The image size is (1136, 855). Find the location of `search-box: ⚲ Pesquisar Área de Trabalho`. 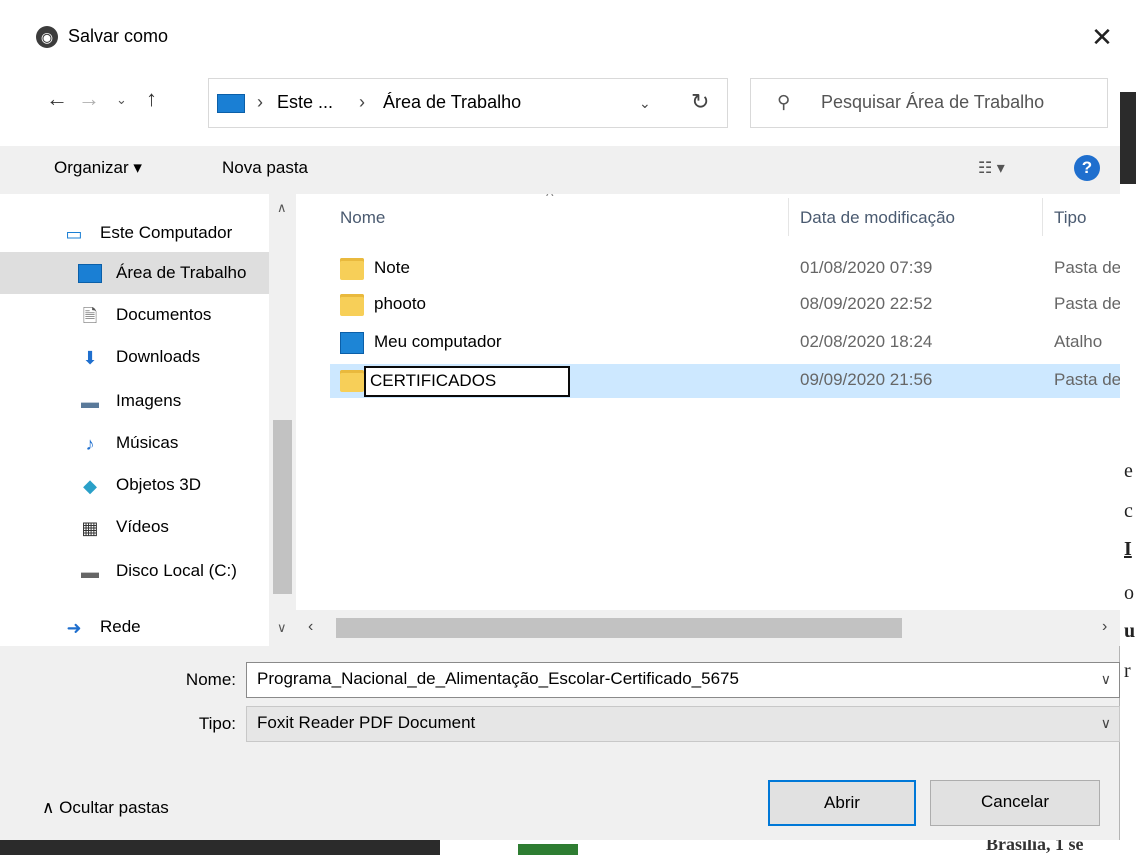

search-box: ⚲ Pesquisar Área de Trabalho is located at coordinates (929, 103).